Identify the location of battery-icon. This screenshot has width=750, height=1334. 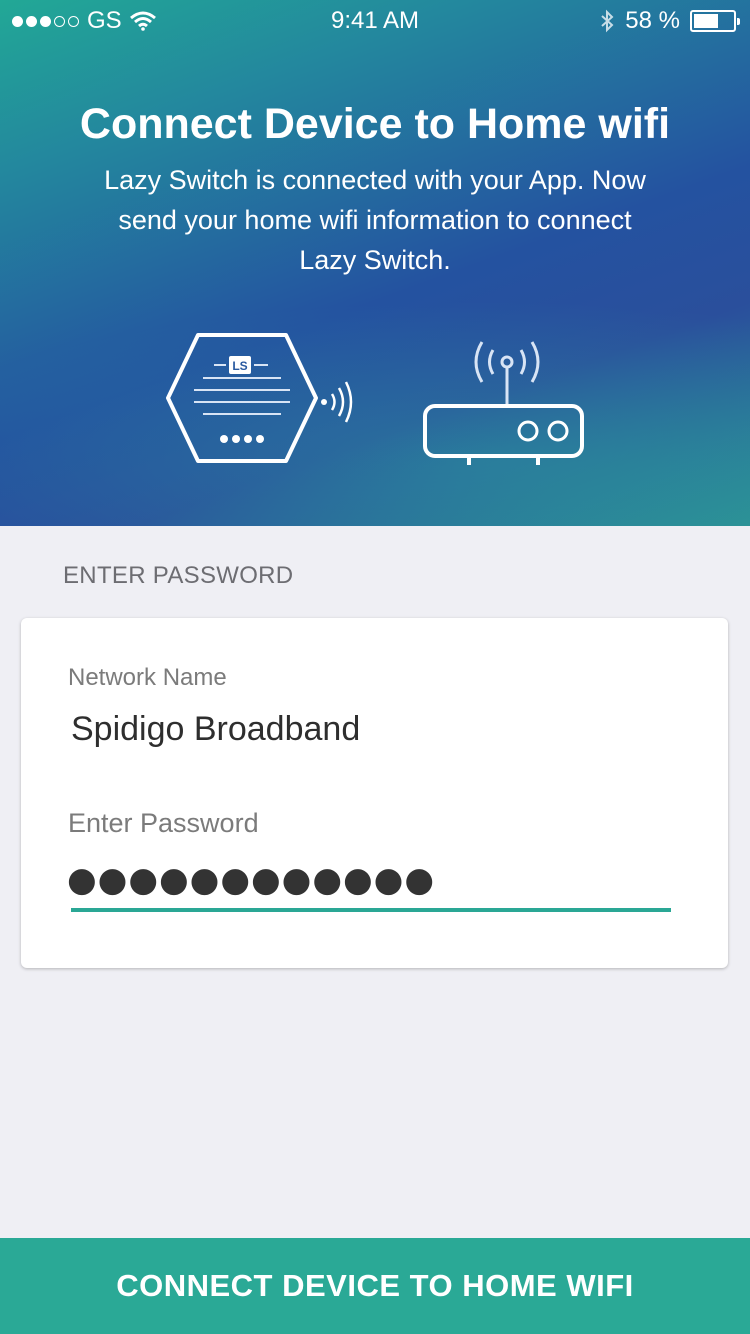
(715, 21).